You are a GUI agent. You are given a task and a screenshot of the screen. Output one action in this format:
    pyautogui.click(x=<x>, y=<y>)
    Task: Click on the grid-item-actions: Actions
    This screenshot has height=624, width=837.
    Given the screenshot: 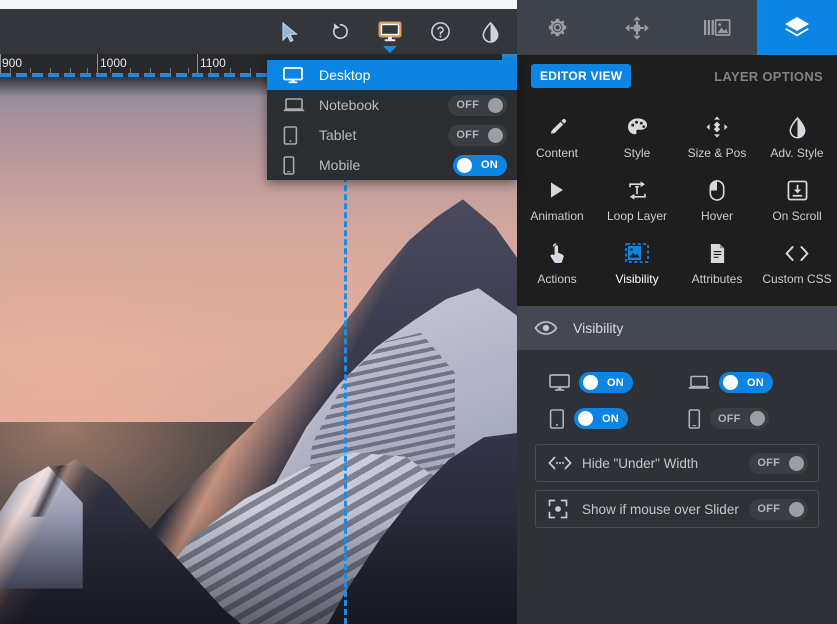 What is the action you would take?
    pyautogui.click(x=557, y=262)
    